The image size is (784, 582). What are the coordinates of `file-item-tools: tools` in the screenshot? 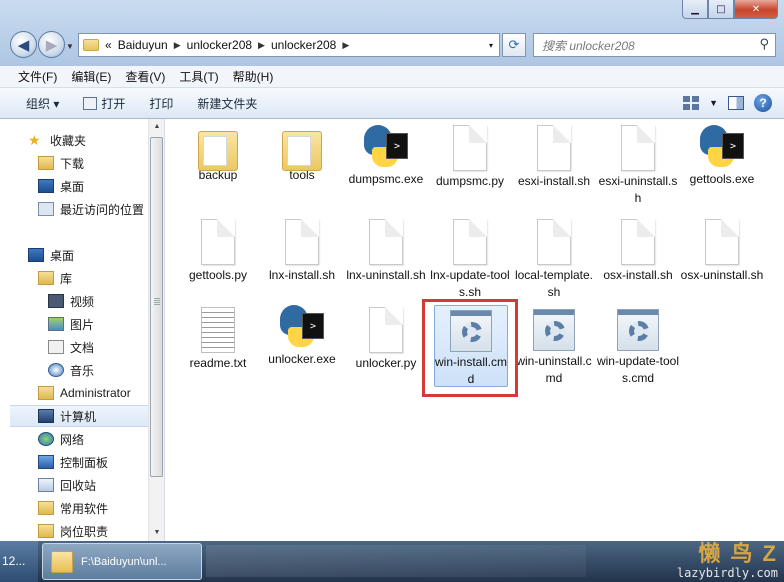 It's located at (302, 154).